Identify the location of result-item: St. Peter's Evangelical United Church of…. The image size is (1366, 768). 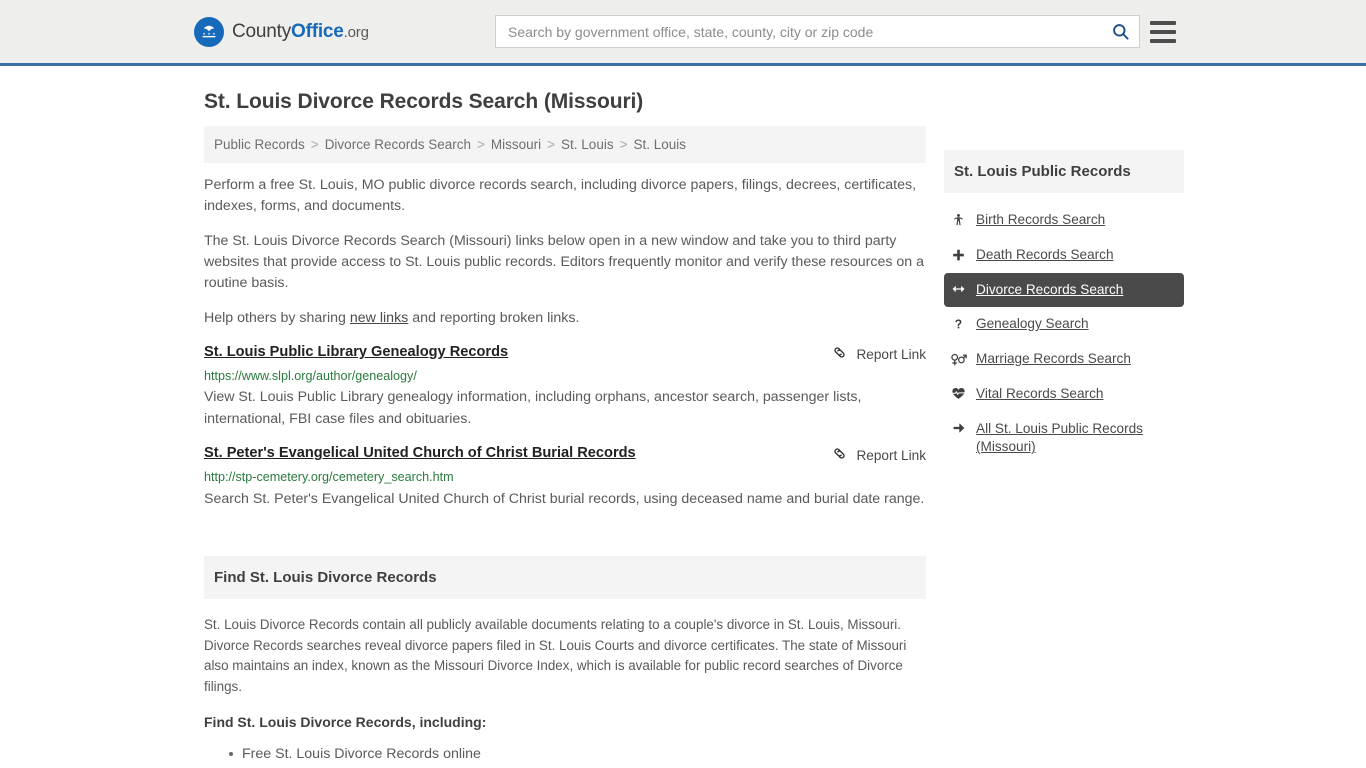
(565, 476).